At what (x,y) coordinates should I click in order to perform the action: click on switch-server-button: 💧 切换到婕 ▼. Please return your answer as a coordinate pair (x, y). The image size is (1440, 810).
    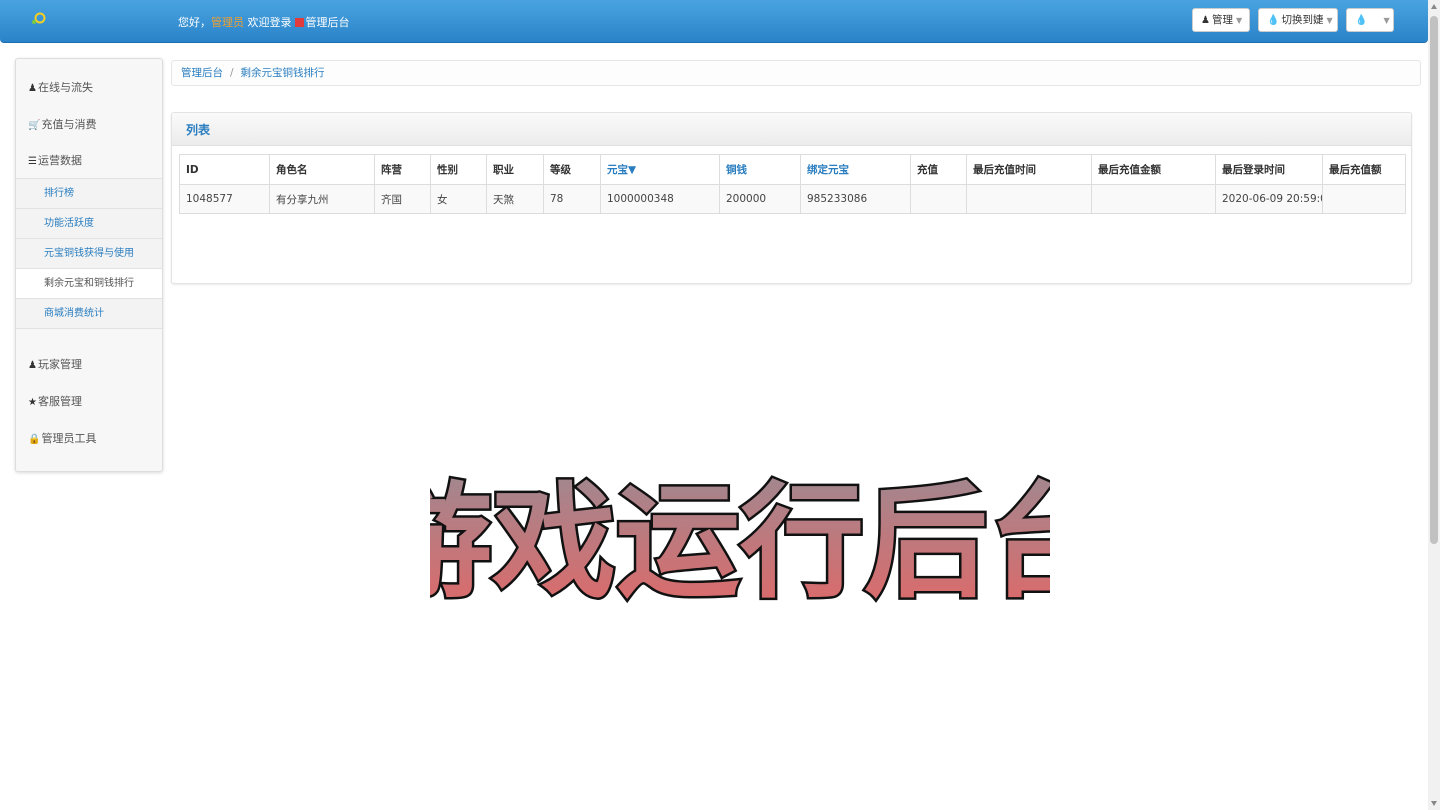
    Looking at the image, I should click on (1298, 20).